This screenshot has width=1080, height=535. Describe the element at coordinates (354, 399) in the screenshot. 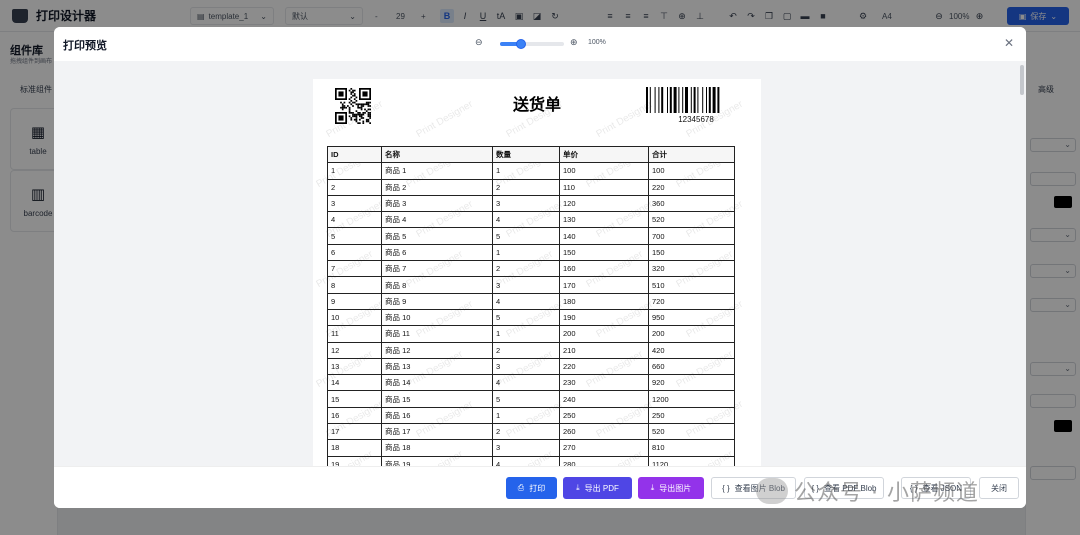

I see `table-cell: 15` at that location.